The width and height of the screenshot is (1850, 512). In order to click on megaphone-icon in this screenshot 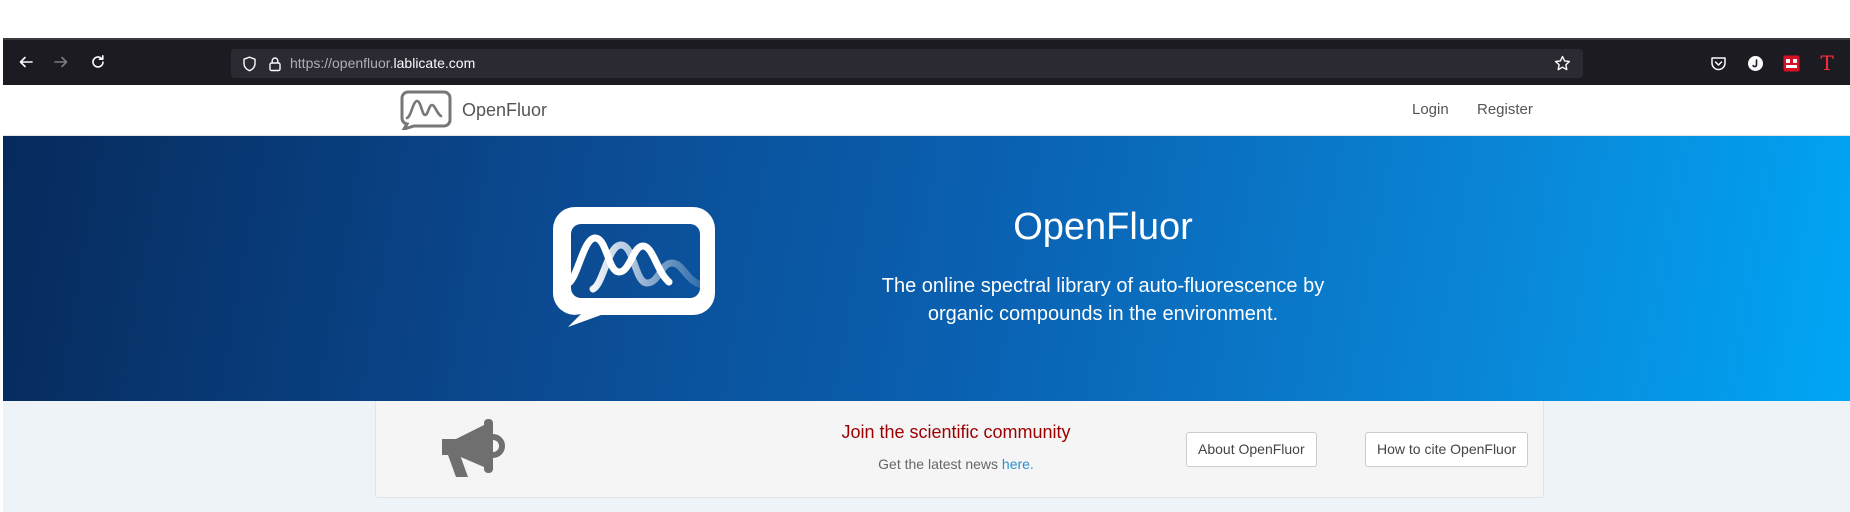, I will do `click(473, 448)`.